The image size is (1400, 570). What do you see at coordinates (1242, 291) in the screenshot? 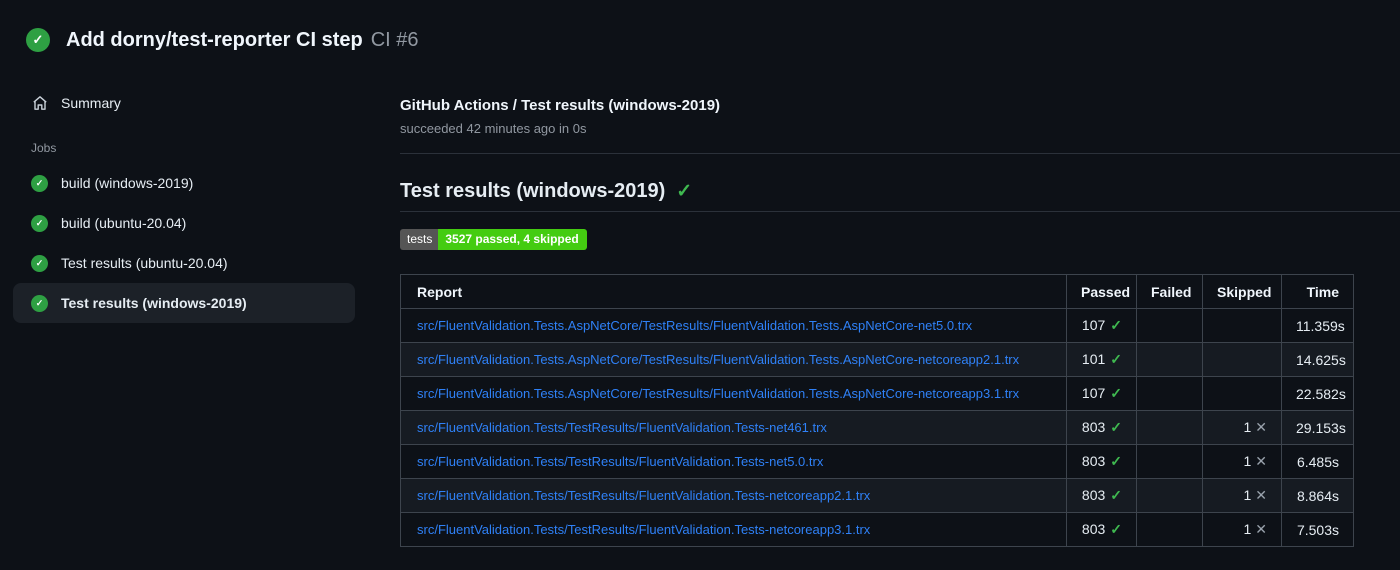
I see `col-header-skipped: Skipped` at bounding box center [1242, 291].